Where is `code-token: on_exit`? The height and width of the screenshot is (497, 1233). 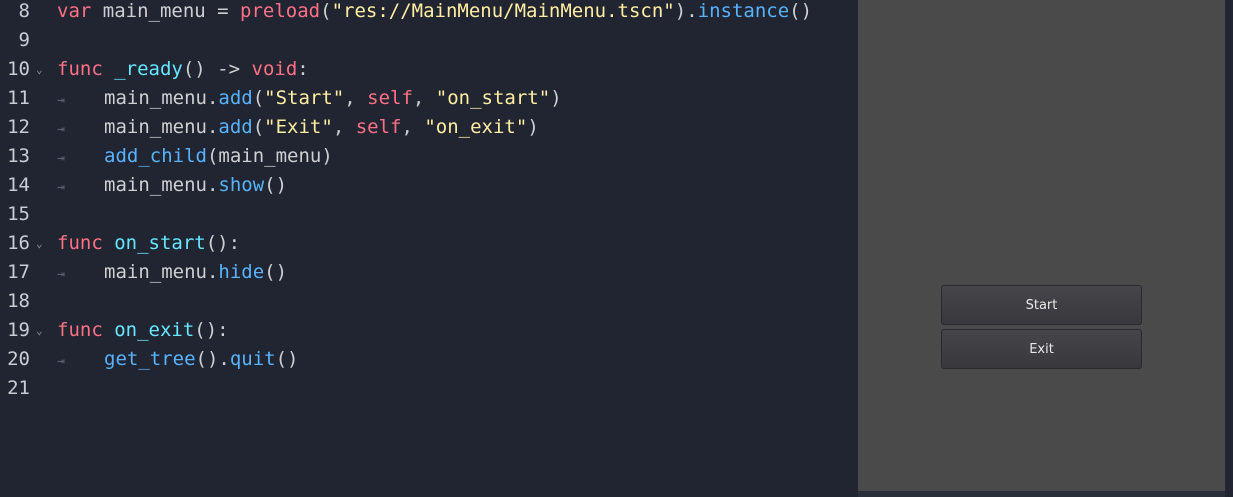
code-token: on_exit is located at coordinates (154, 330).